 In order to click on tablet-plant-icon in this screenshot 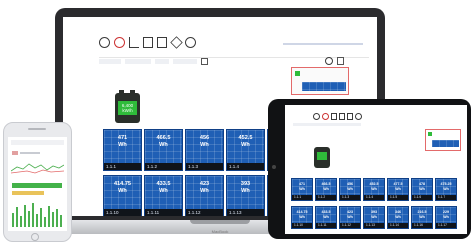, I will do `click(325, 116)`.